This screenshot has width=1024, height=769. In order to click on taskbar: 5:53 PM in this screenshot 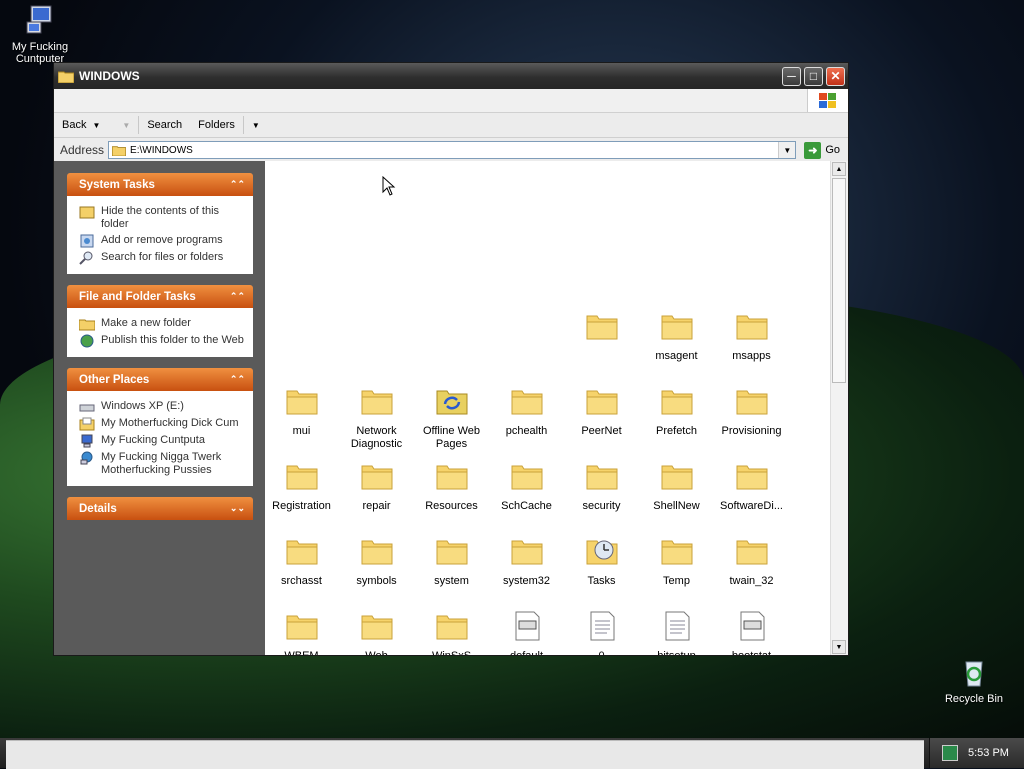, I will do `click(512, 753)`.